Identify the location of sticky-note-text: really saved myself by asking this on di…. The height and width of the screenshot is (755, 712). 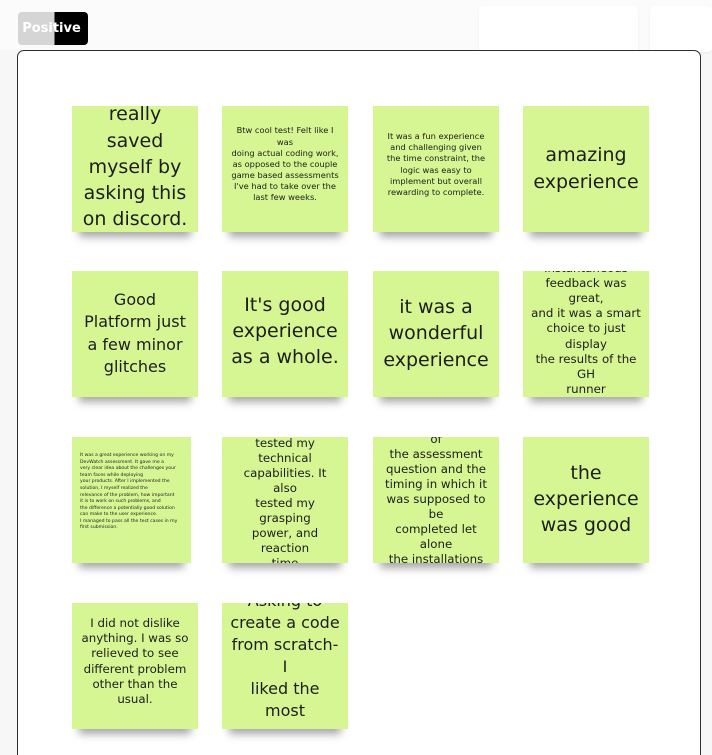
(135, 168).